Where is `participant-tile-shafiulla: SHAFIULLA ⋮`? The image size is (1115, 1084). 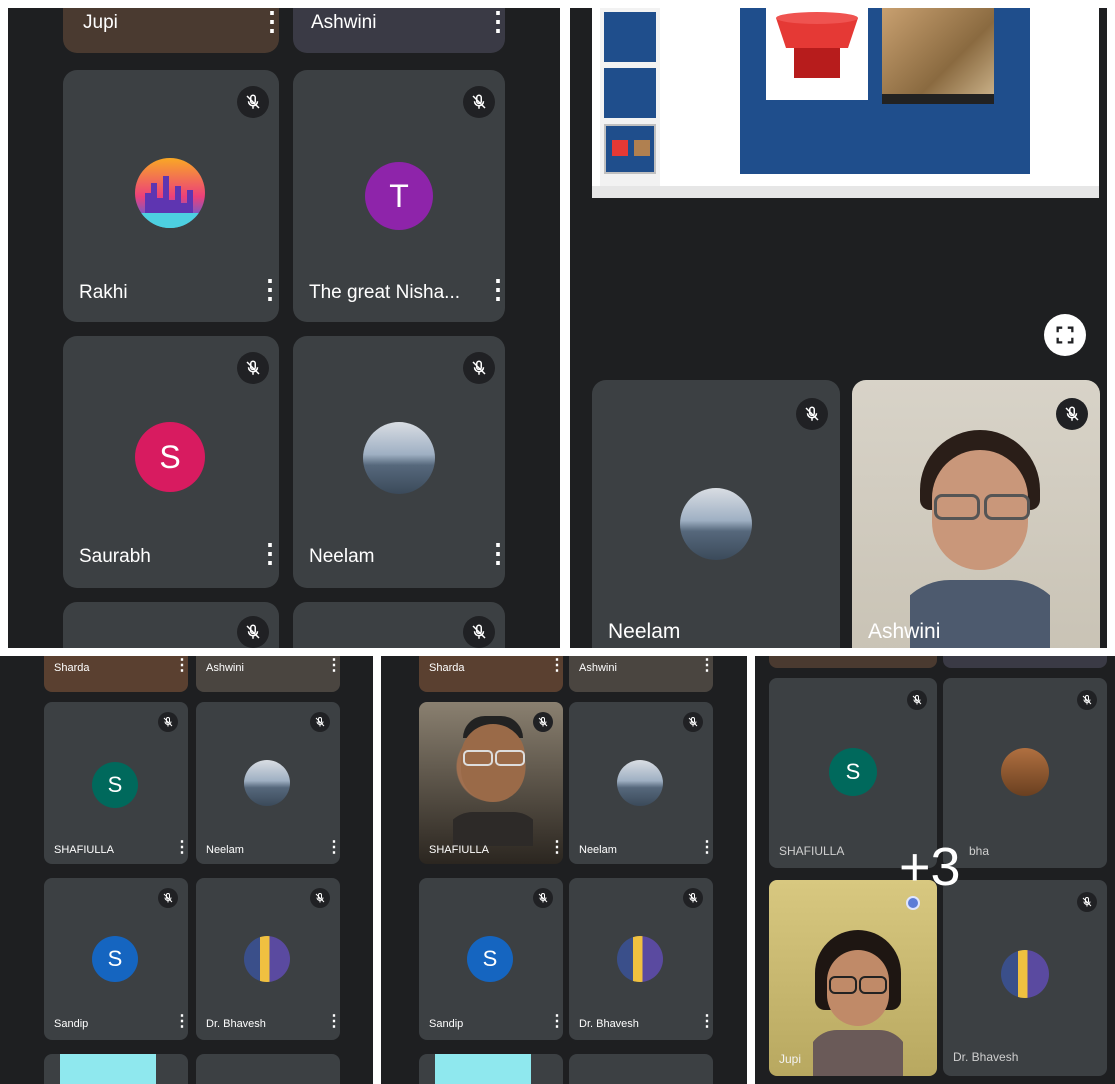
participant-tile-shafiulla: SHAFIULLA ⋮ is located at coordinates (491, 783).